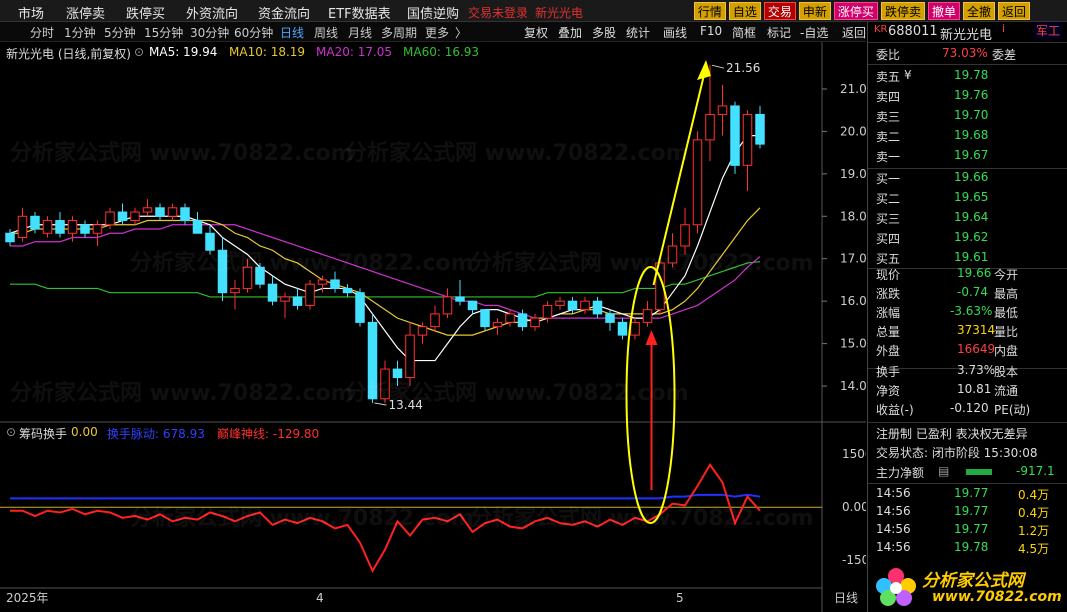 This screenshot has width=1067, height=612. Describe the element at coordinates (971, 155) in the screenshot. I see `ask-level-price: 19.67` at that location.